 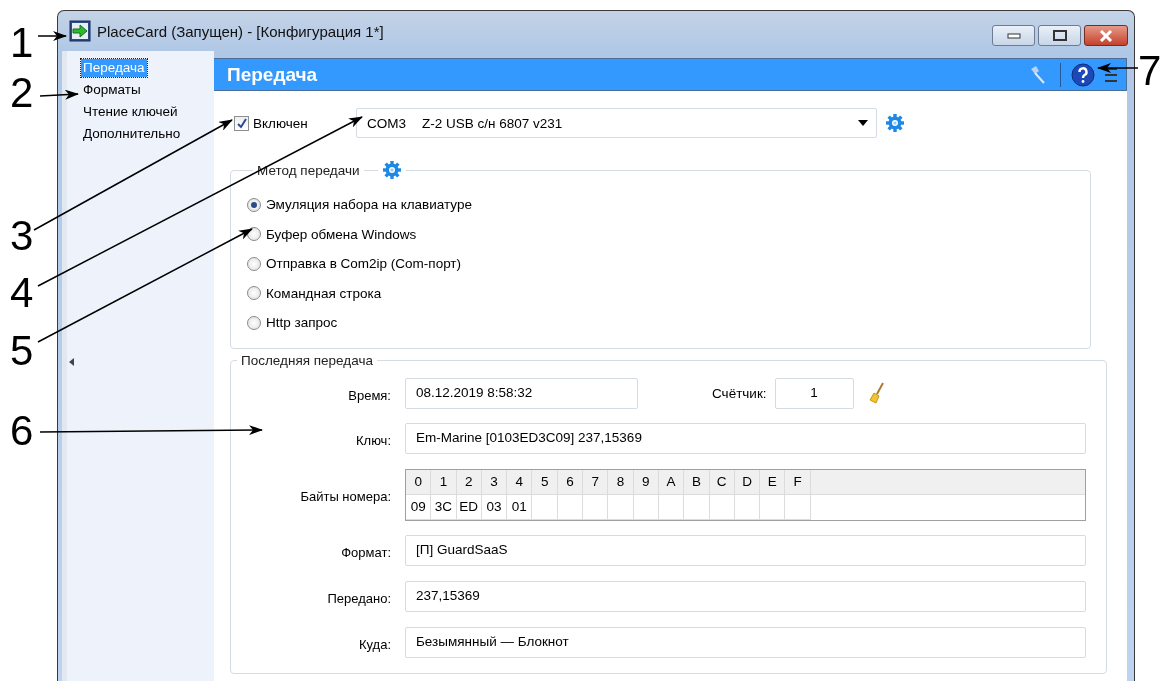 I want to click on callout-number: 2, so click(x=22, y=93).